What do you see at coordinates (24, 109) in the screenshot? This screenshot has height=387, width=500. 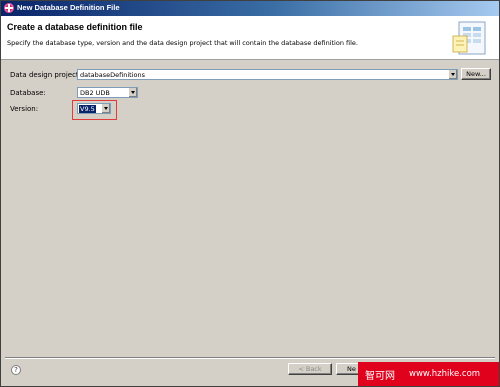 I see `version-label: Version:` at bounding box center [24, 109].